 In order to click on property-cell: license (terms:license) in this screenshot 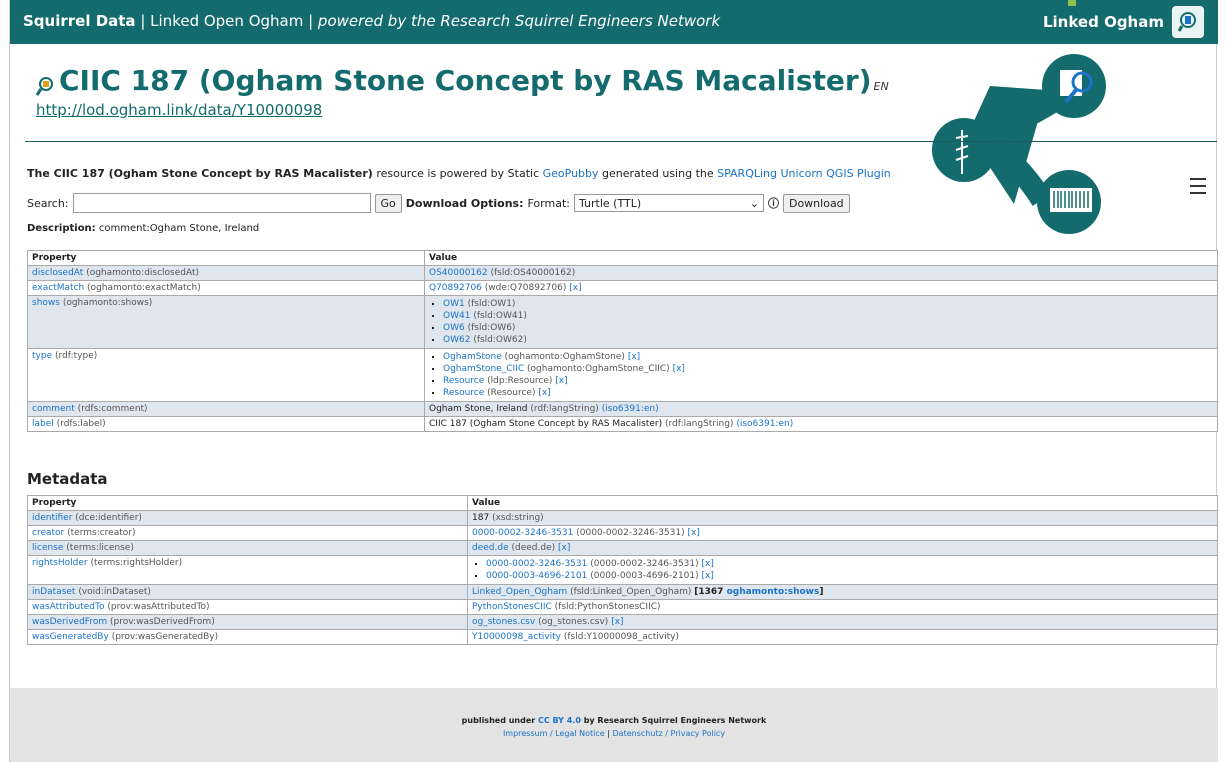, I will do `click(247, 548)`.